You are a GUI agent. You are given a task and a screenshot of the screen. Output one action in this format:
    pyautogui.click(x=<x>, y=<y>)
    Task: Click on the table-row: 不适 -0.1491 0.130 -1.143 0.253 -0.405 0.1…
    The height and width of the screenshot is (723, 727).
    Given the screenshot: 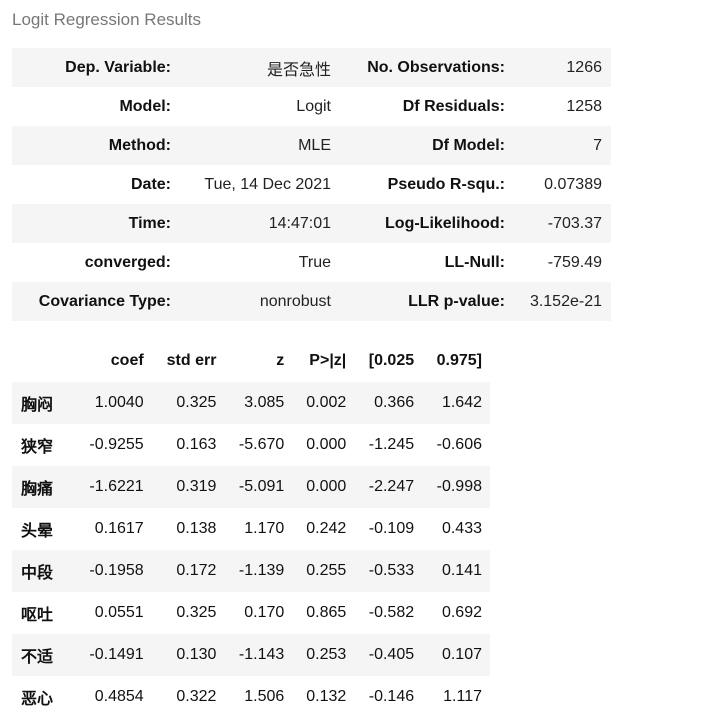 What is the action you would take?
    pyautogui.click(x=251, y=655)
    